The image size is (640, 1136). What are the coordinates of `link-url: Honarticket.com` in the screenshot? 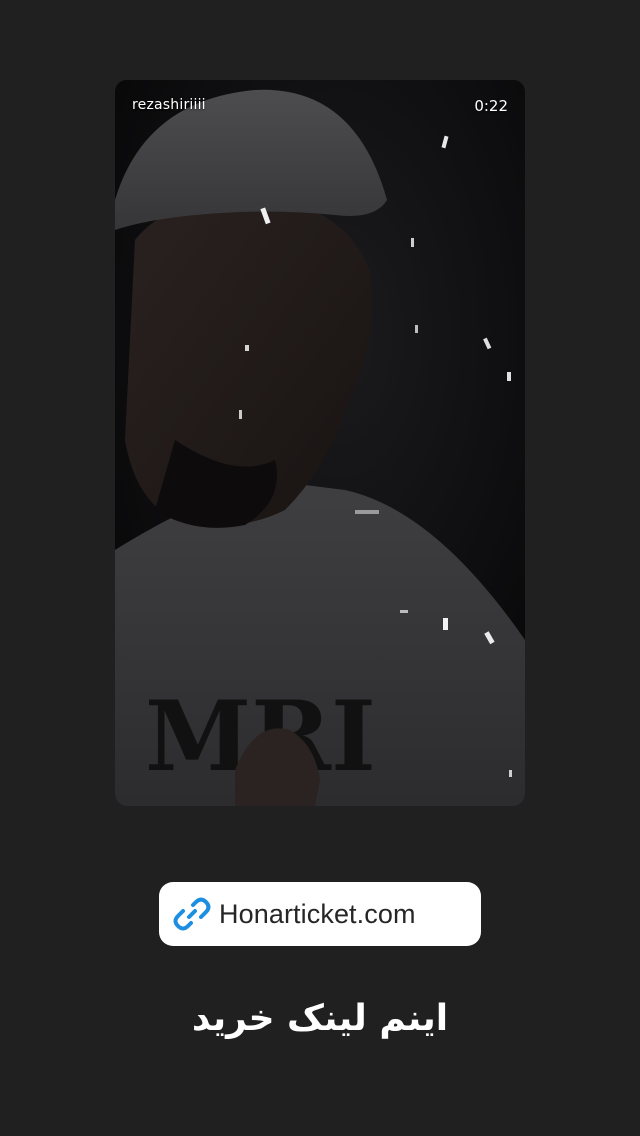 It's located at (317, 913).